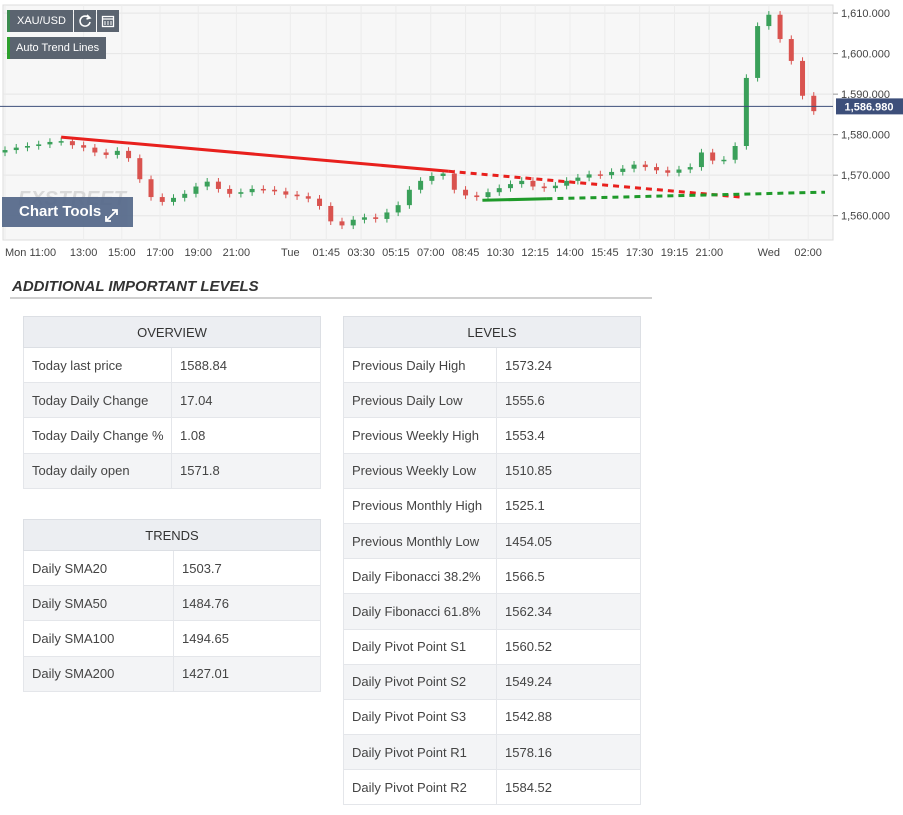 The image size is (903, 815). What do you see at coordinates (865, 14) in the screenshot?
I see `y-tick-label: 1,610.000` at bounding box center [865, 14].